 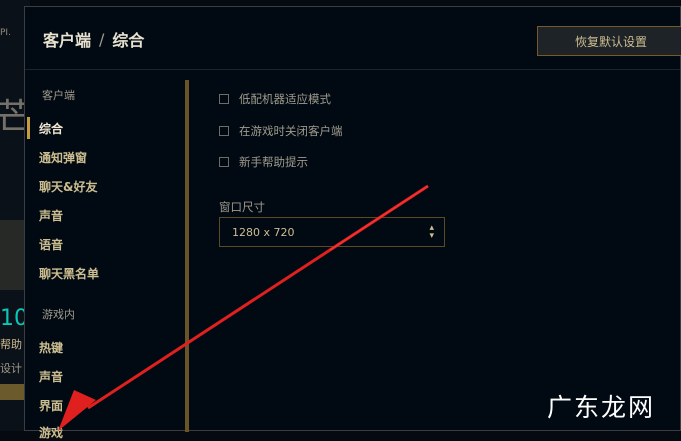 What do you see at coordinates (51, 244) in the screenshot?
I see `sidebar-item-voice: 语音` at bounding box center [51, 244].